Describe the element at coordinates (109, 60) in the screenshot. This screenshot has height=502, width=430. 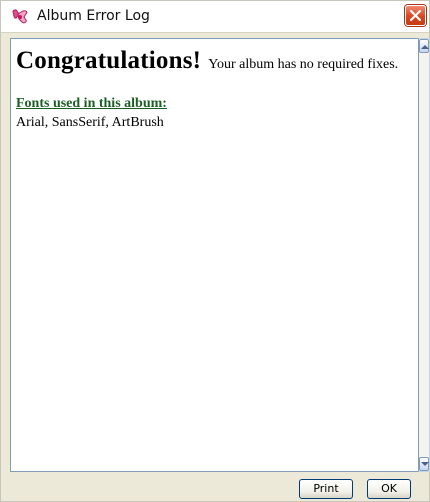
I see `congratulations-heading: Congratulations!` at that location.